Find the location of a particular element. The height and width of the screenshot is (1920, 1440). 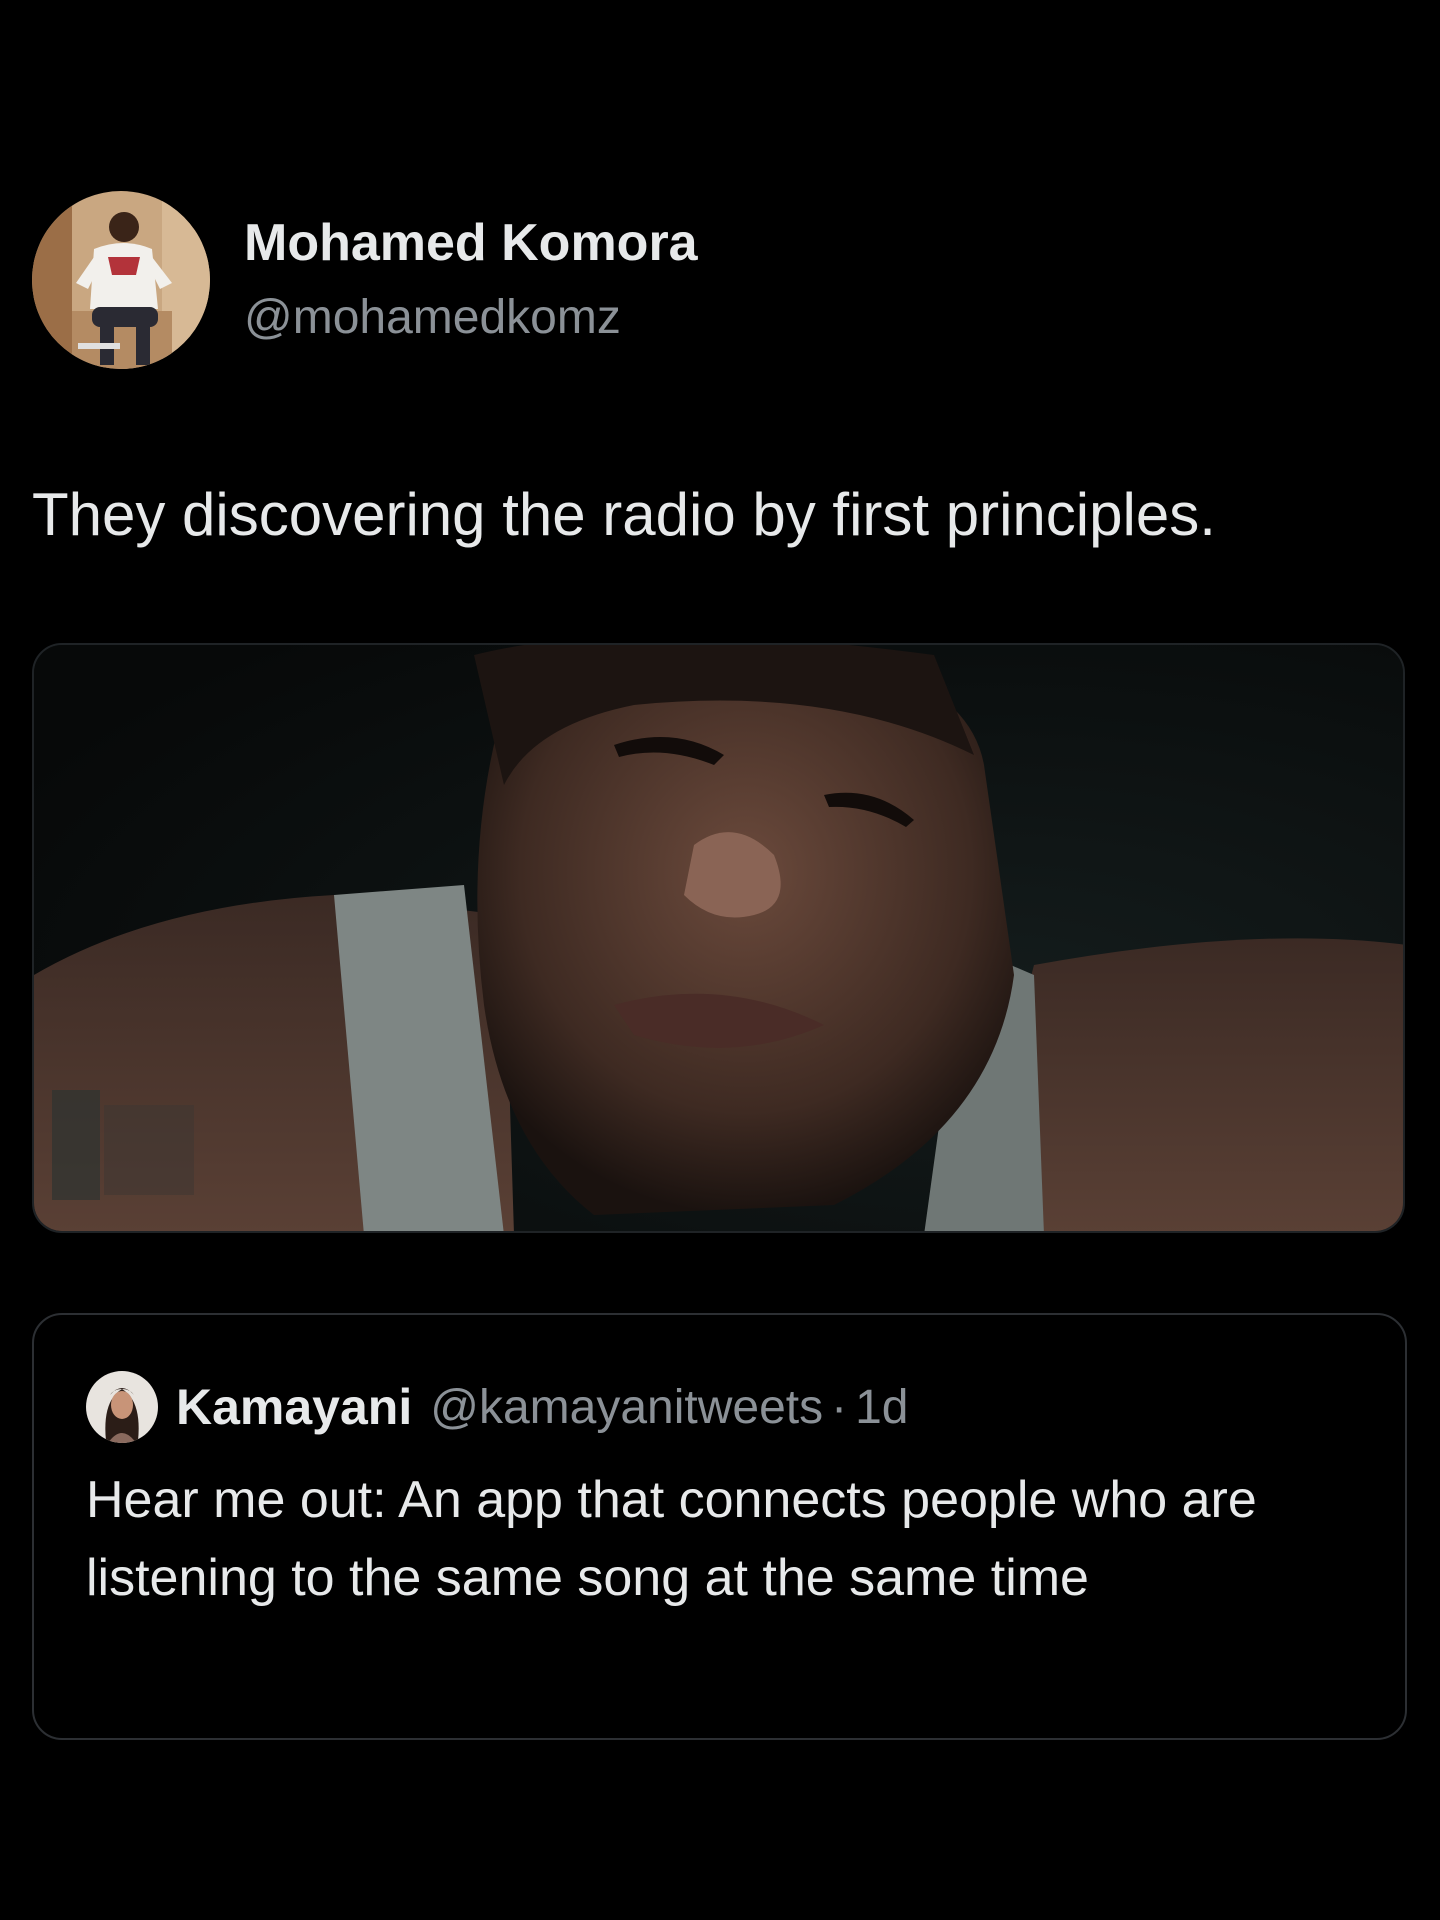

quoted-tweet-header: Kamayani @kamayanitweets · 1d is located at coordinates (497, 1407).